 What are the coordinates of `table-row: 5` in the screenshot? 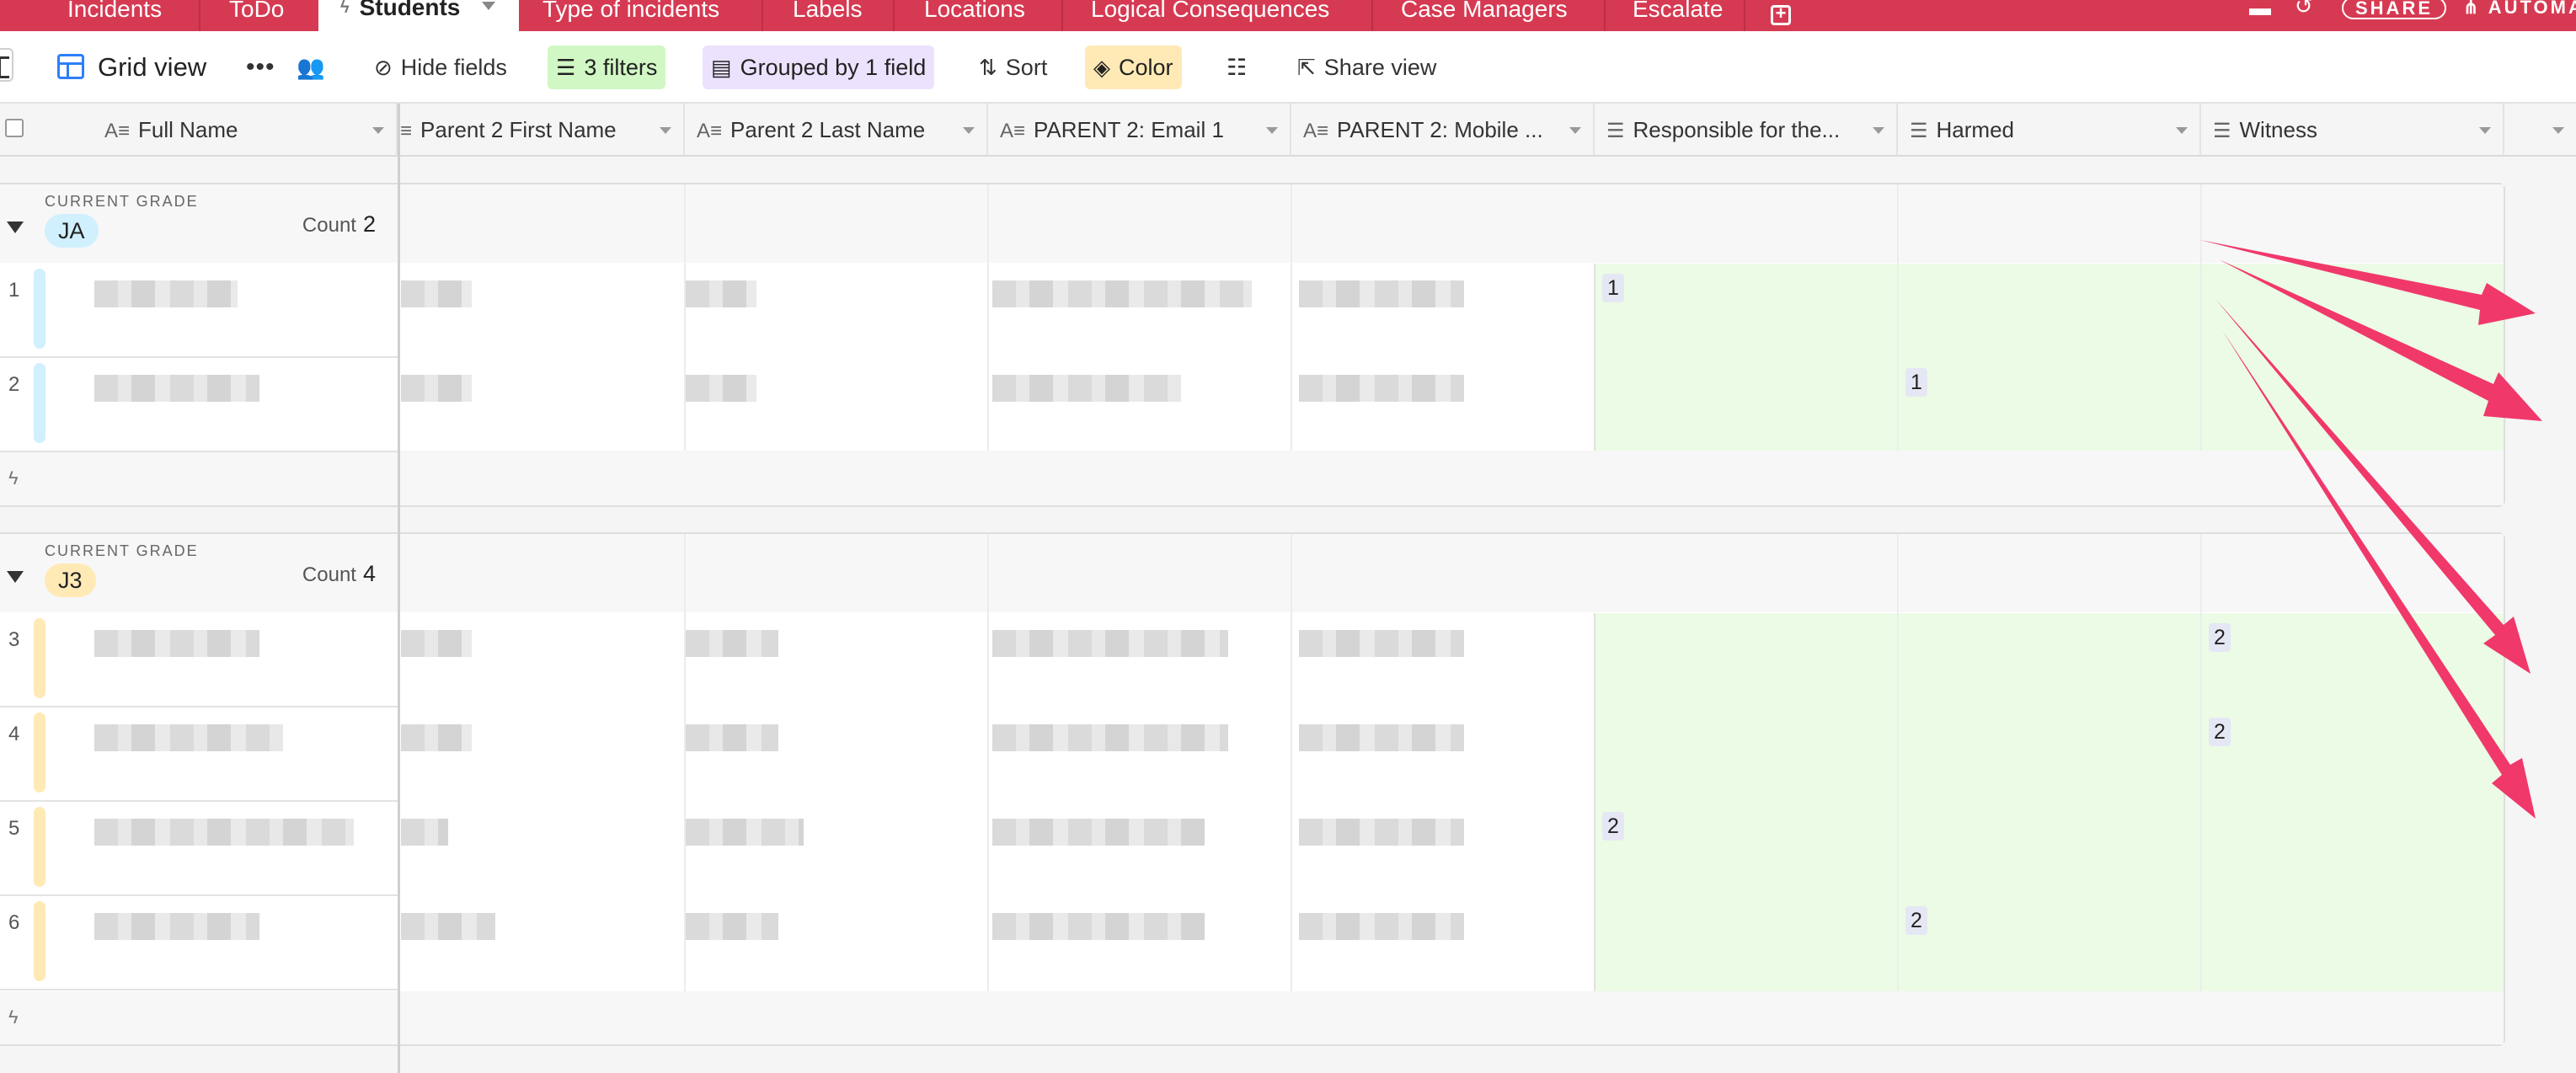 It's located at (199, 849).